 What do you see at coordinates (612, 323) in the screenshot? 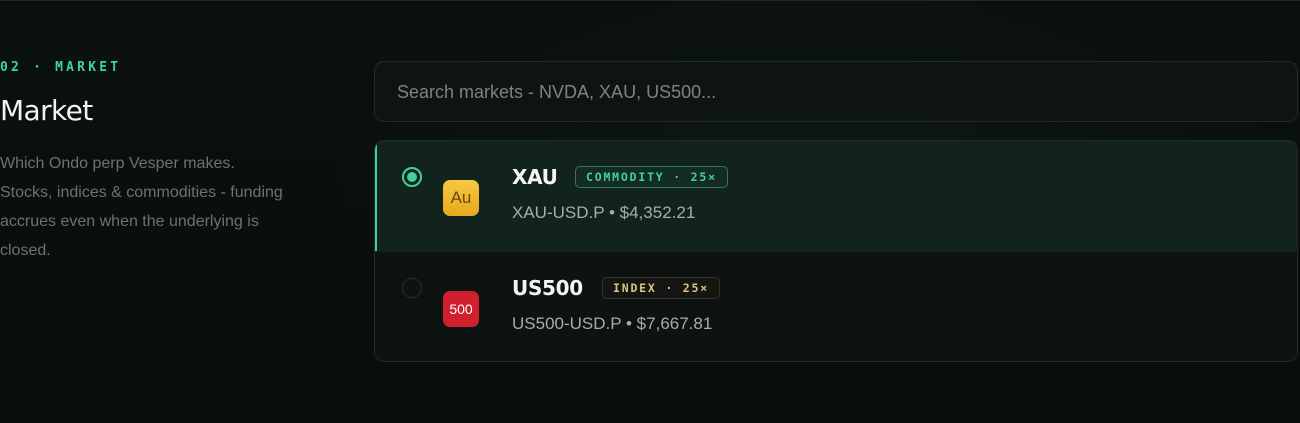
I see `market-pair-price: US500-USD.P • $7,667.81` at bounding box center [612, 323].